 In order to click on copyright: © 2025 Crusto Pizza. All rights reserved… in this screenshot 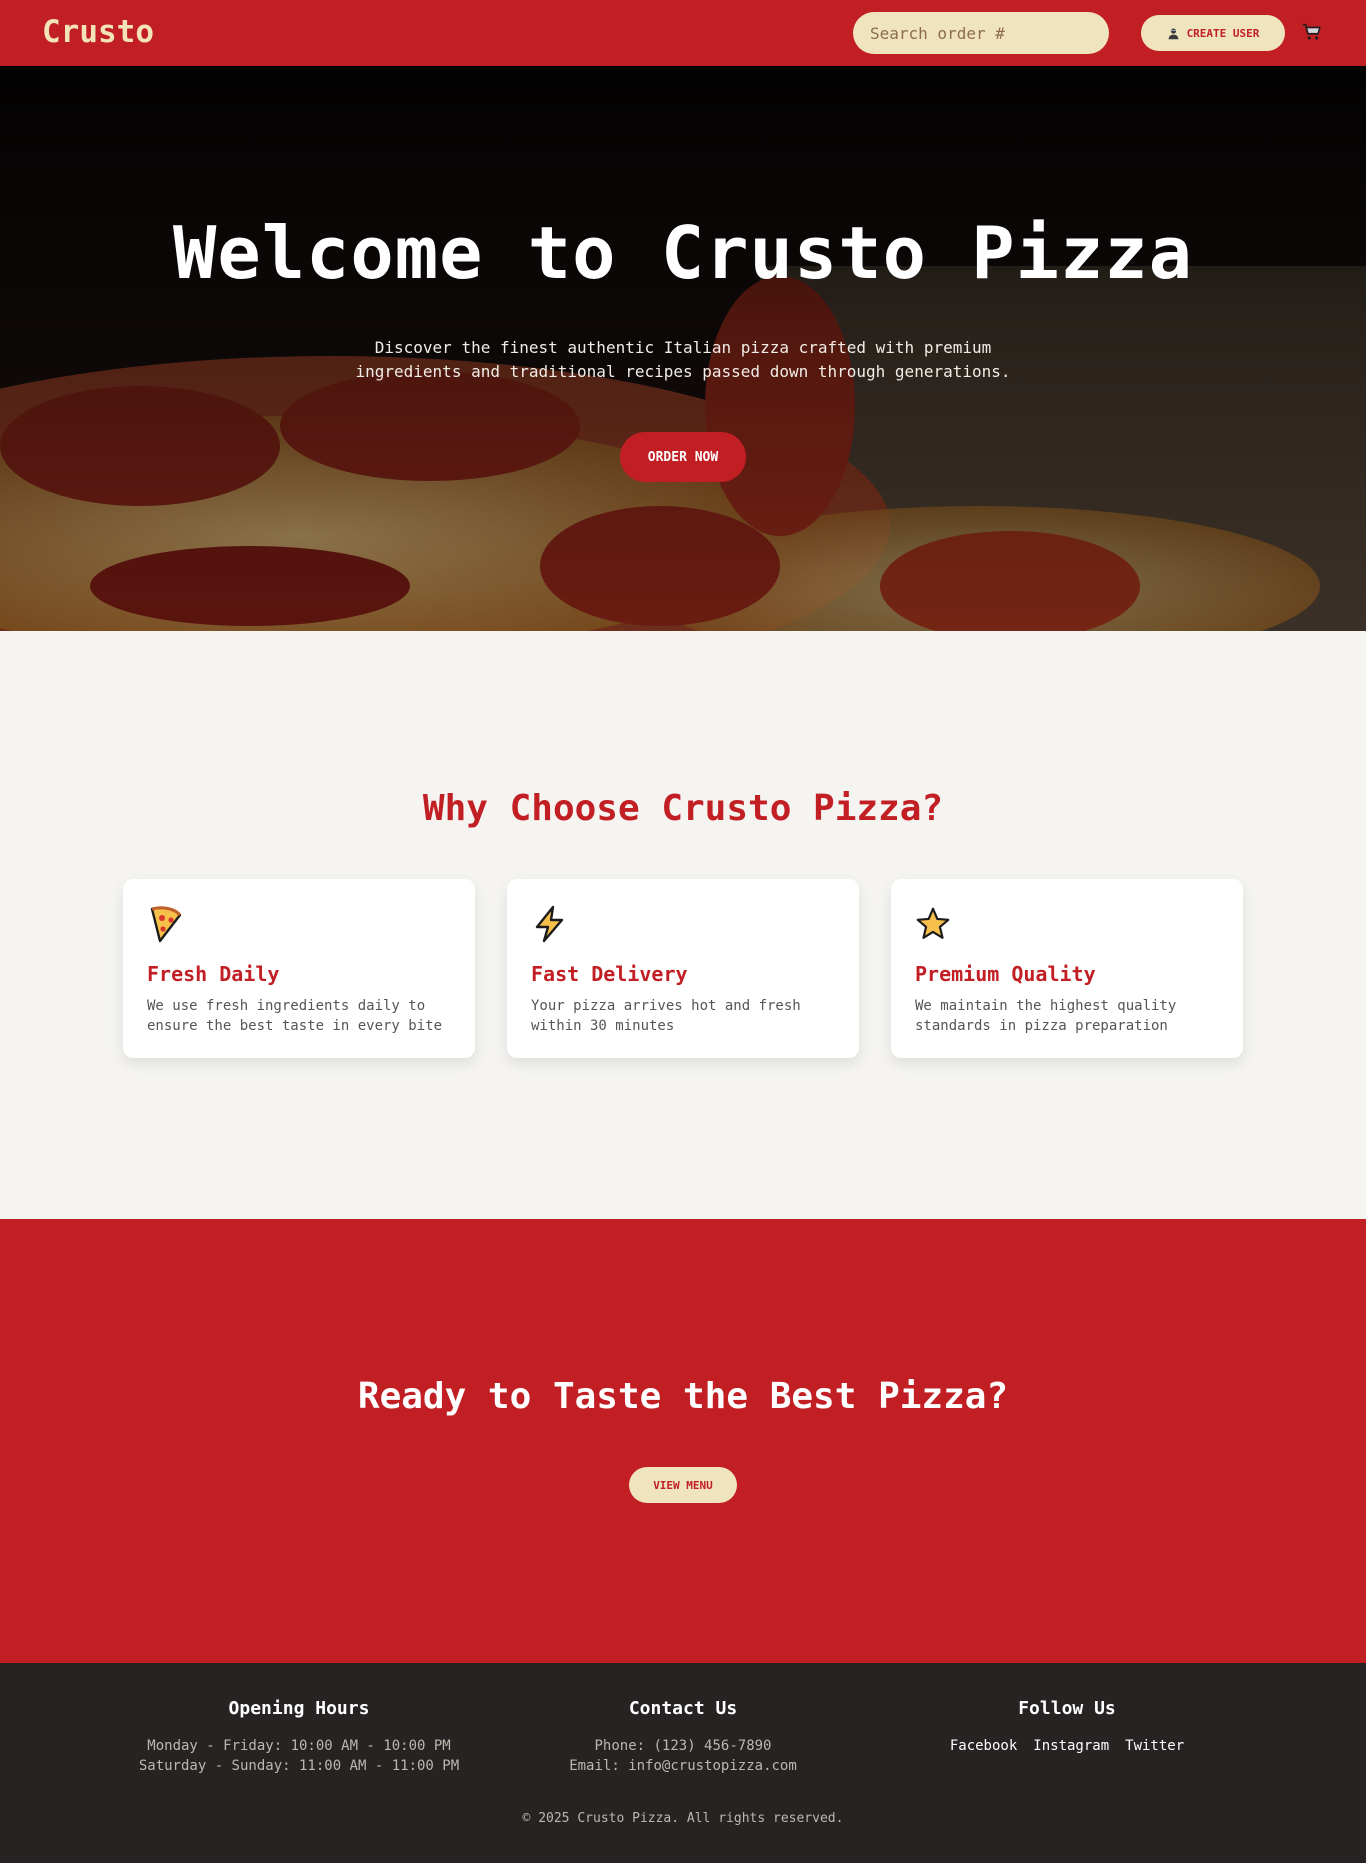, I will do `click(683, 1818)`.